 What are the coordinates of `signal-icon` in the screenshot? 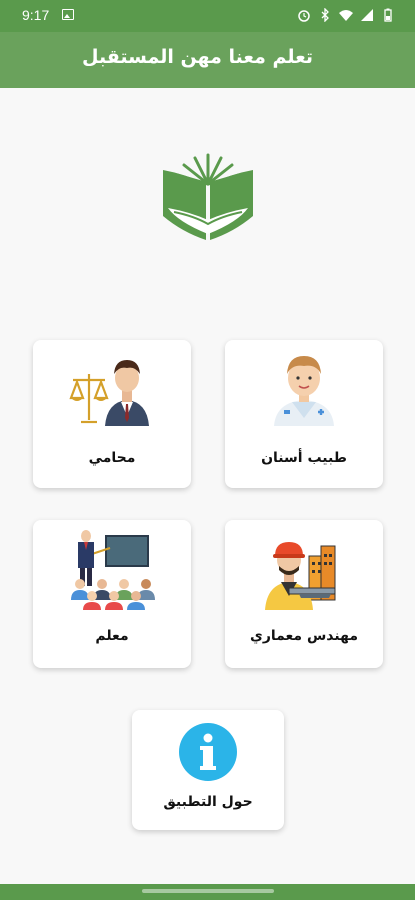 It's located at (367, 15).